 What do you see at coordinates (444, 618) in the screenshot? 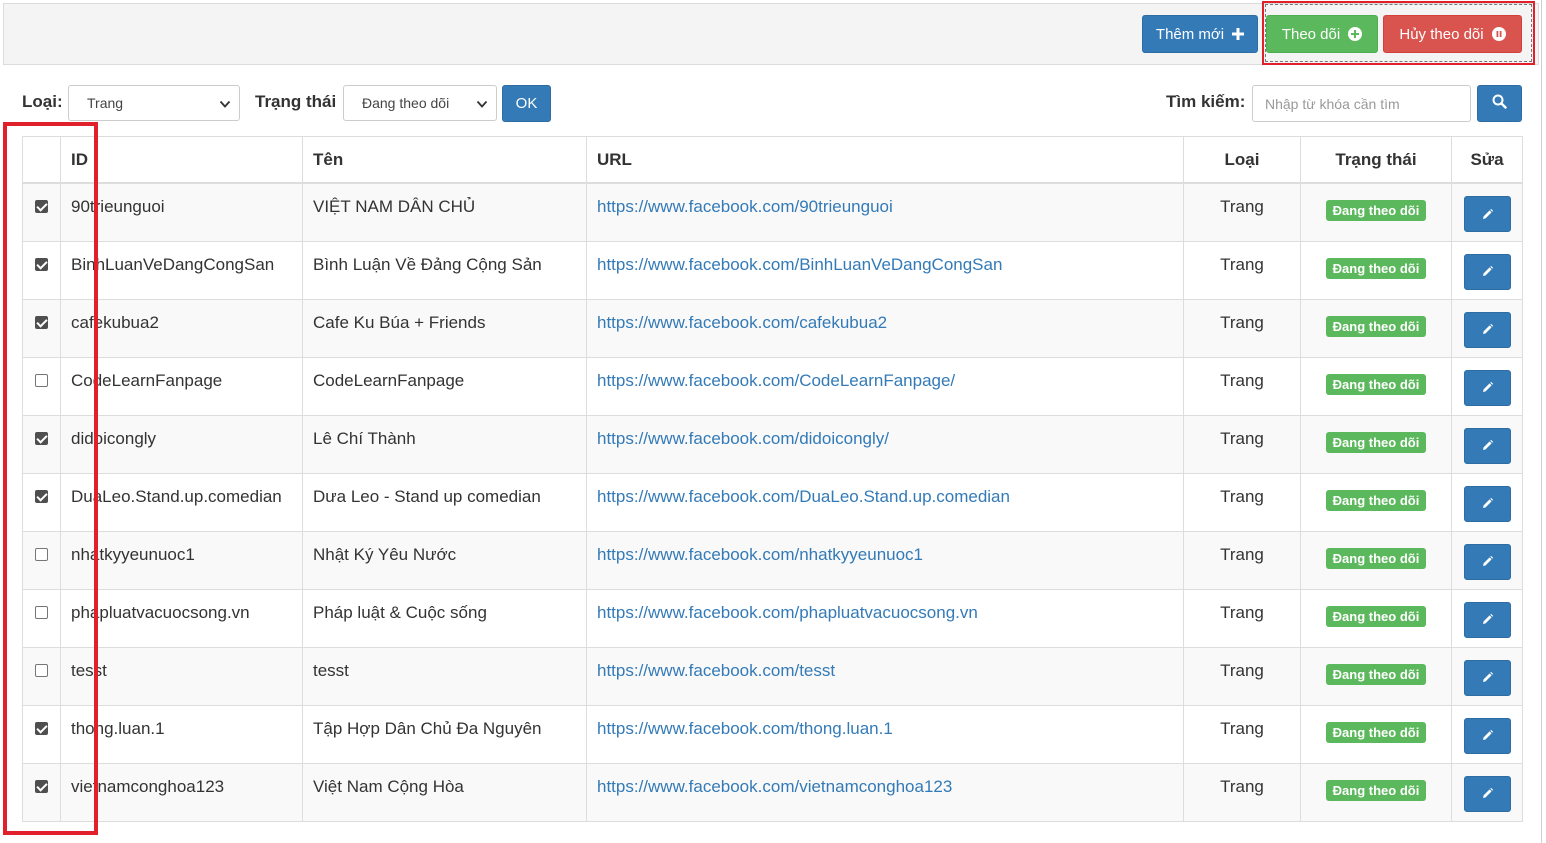
I see `name-cell: Pháp luật & Cuộc sống` at bounding box center [444, 618].